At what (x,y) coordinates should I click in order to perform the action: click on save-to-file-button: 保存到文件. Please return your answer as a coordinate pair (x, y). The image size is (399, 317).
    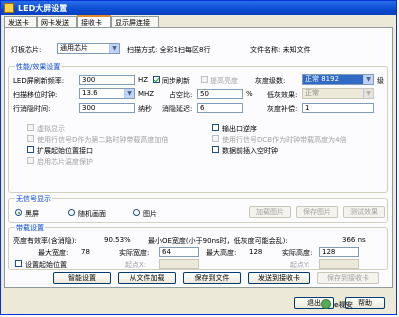
    Looking at the image, I should click on (212, 278).